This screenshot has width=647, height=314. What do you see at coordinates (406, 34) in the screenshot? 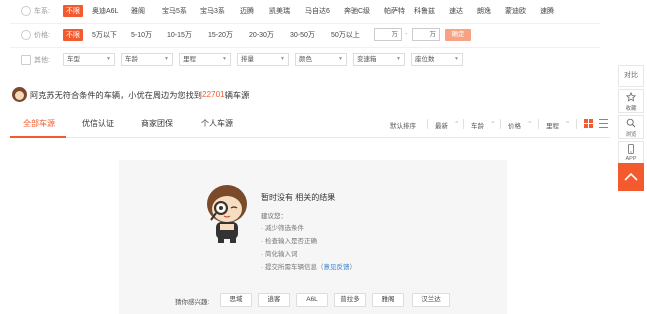
I see `price-dash: -` at bounding box center [406, 34].